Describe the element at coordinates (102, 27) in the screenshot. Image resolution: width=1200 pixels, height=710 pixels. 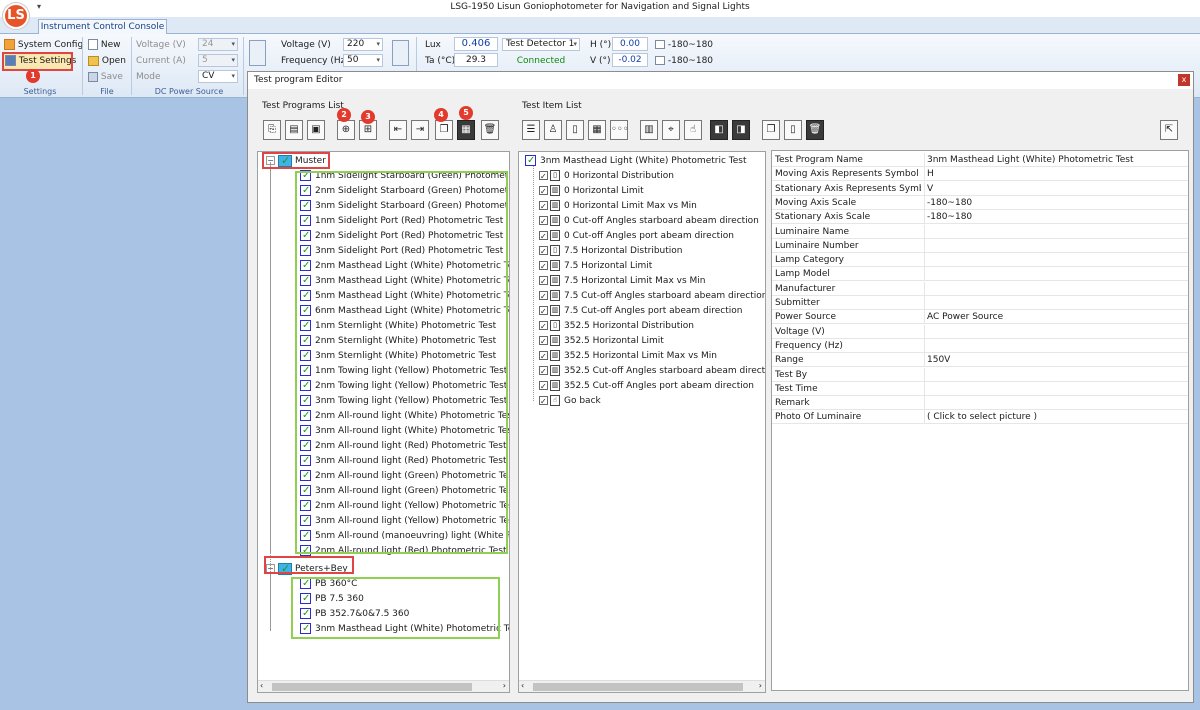
I see `tab-instrument-control-console: Instrument Control Console` at that location.